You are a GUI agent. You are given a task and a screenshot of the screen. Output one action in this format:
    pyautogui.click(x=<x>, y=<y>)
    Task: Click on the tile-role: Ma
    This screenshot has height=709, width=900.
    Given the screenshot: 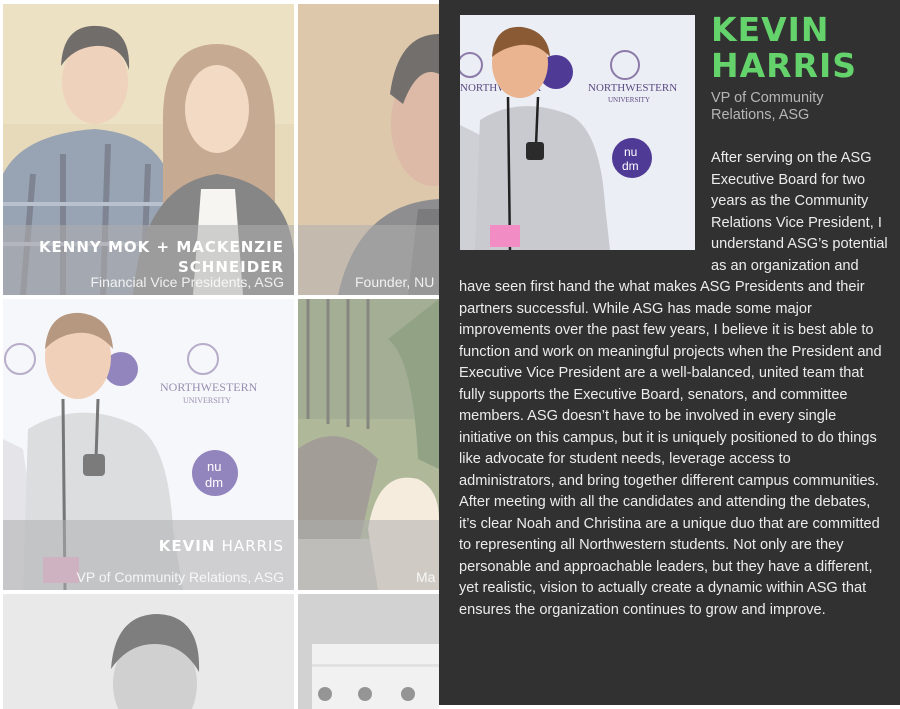 What is the action you would take?
    pyautogui.click(x=426, y=577)
    